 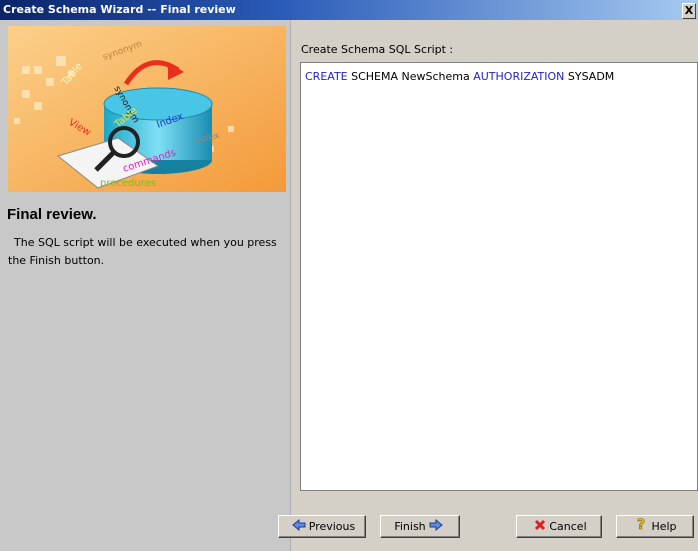 I want to click on sql-script-label: Create Schema SQL Script :, so click(x=377, y=49).